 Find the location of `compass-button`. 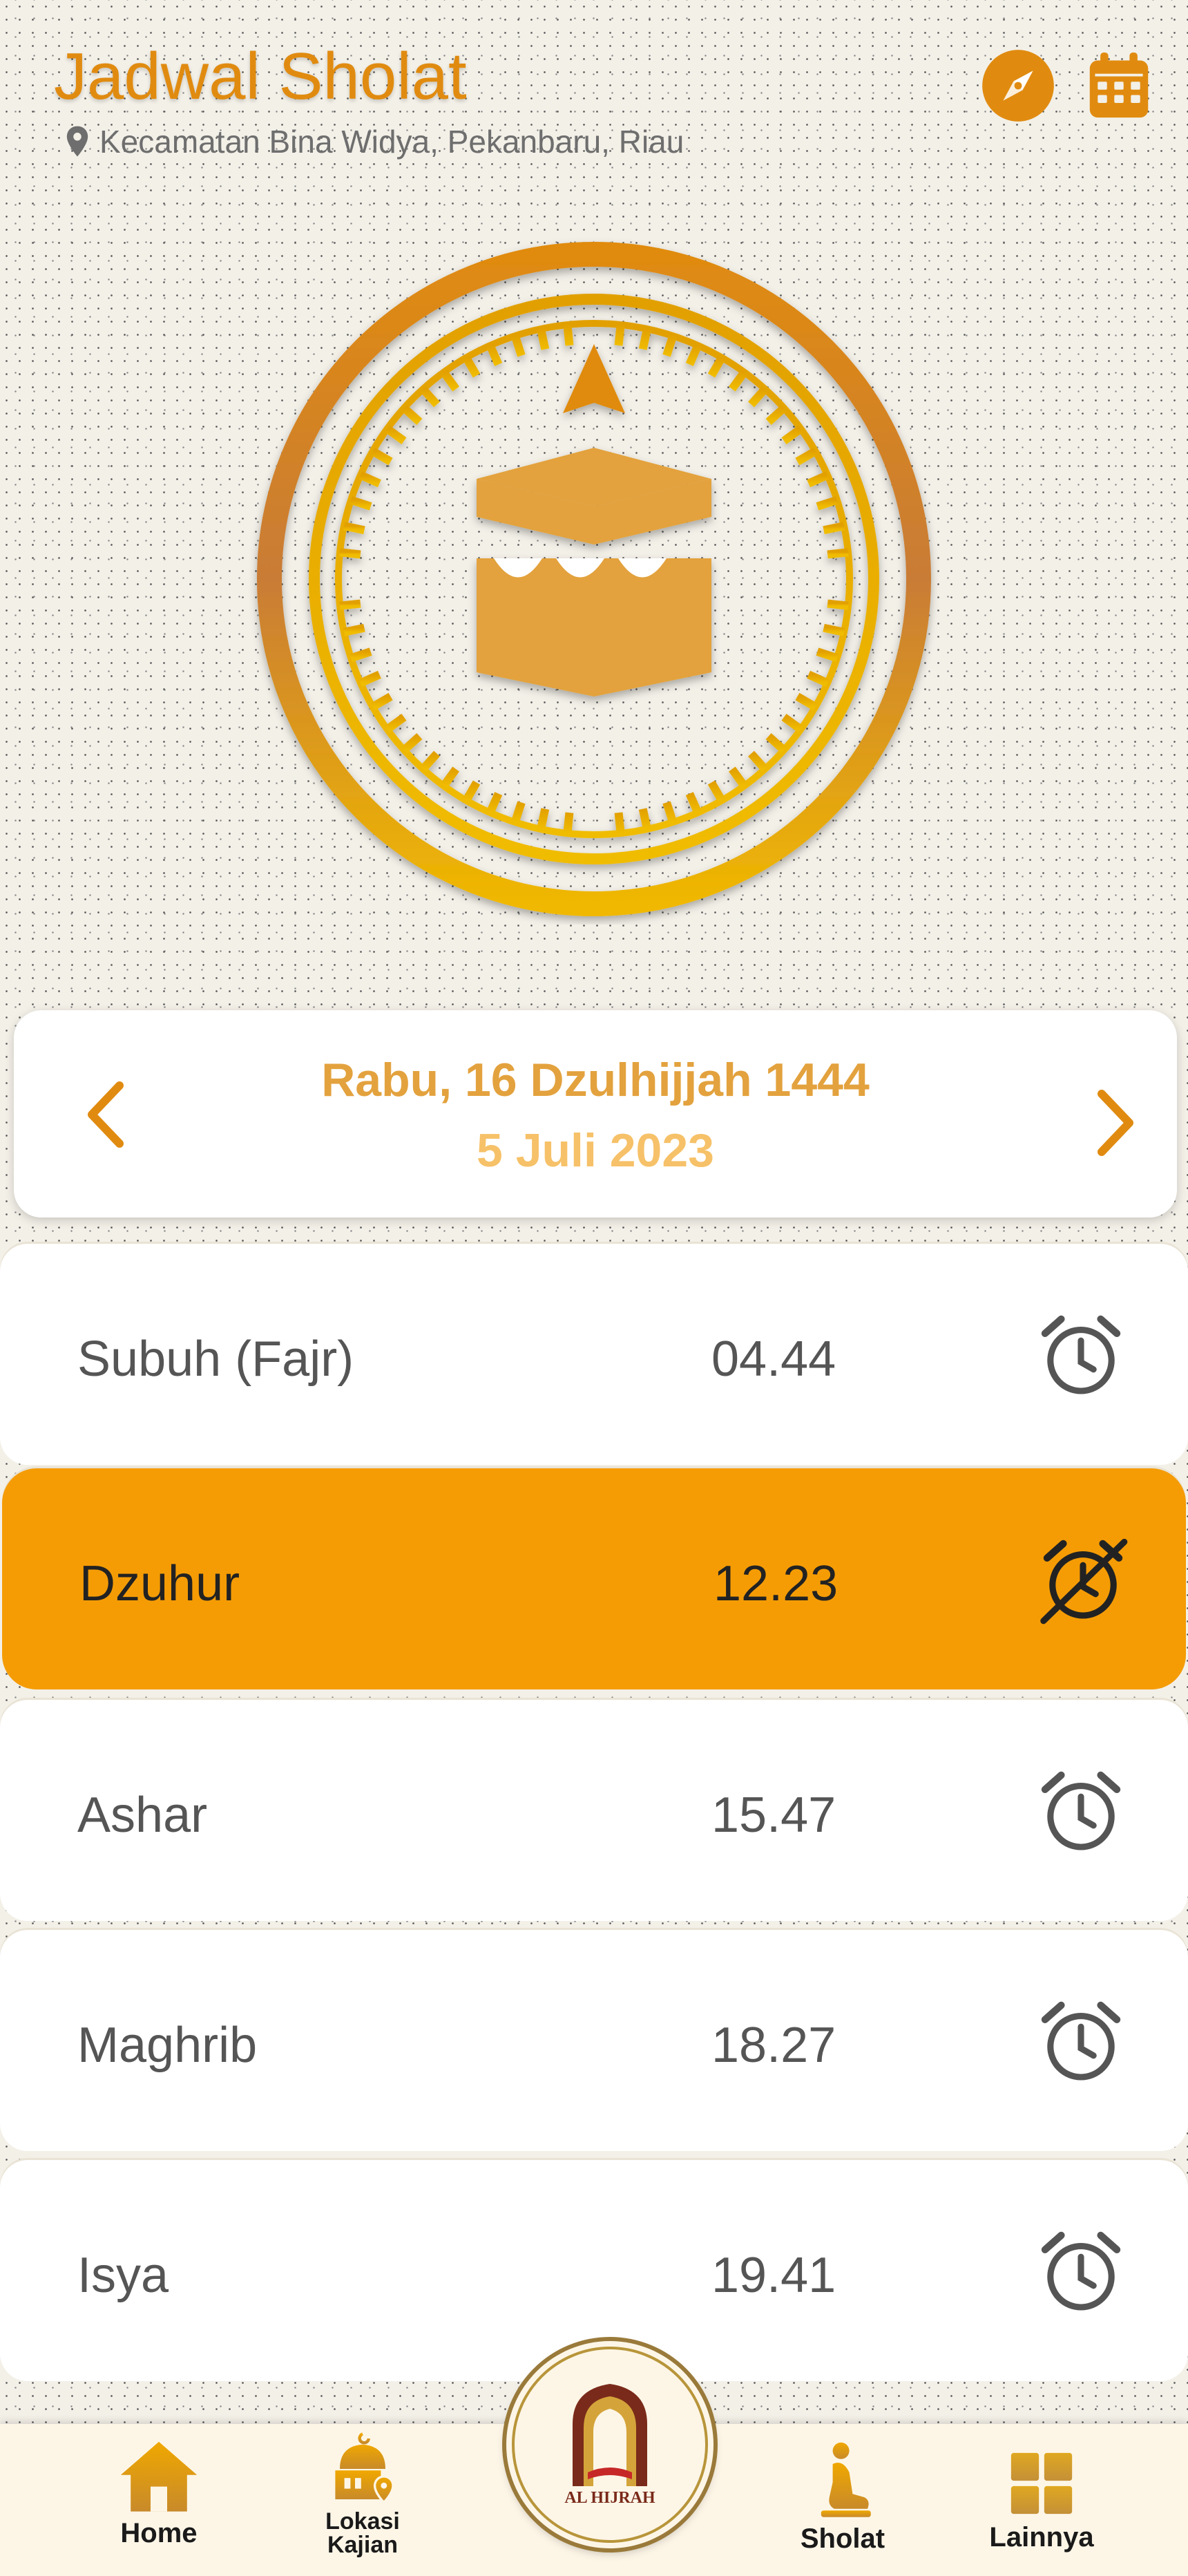

compass-button is located at coordinates (1018, 85).